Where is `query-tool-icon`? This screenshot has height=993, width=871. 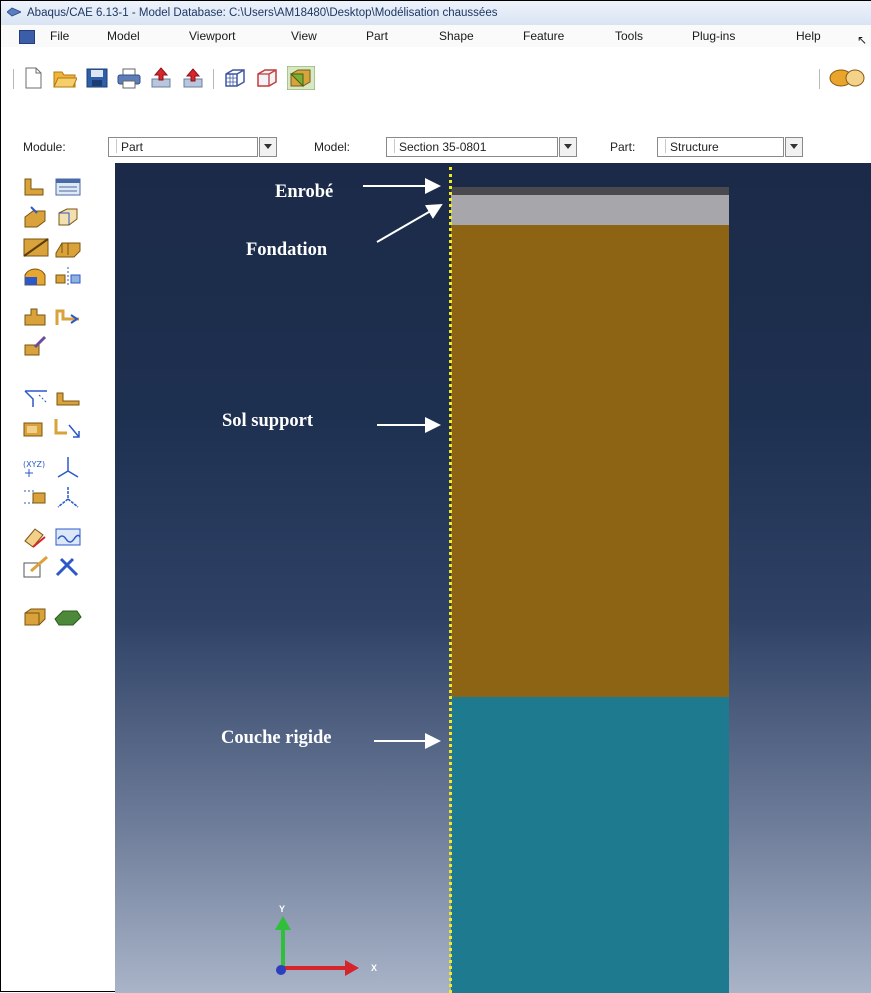
query-tool-icon is located at coordinates (68, 537).